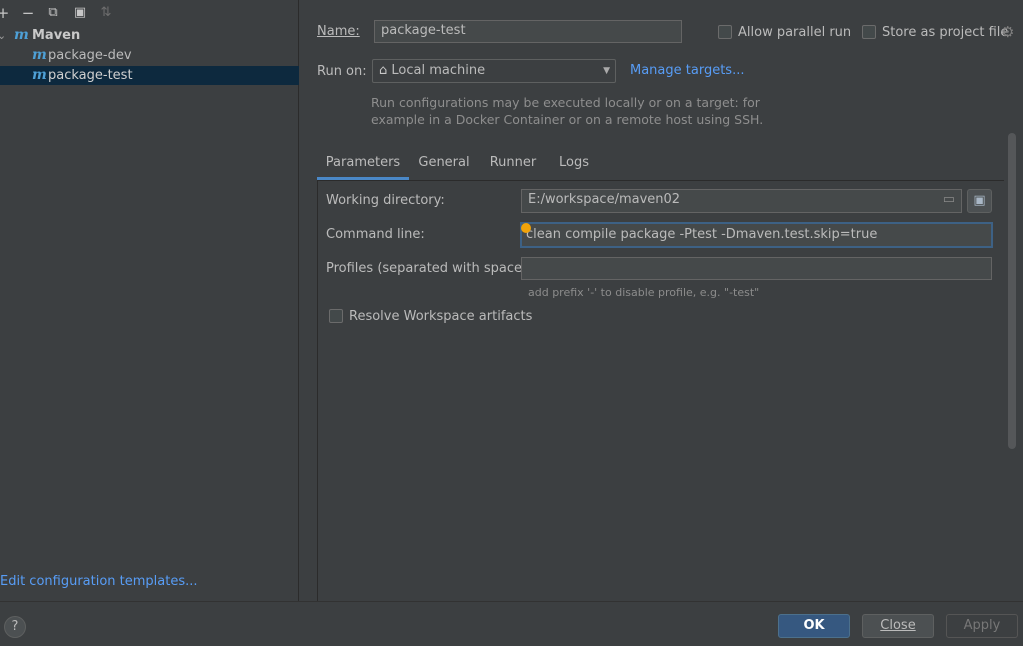  I want to click on expand-arrow-icon: ⌄, so click(3, 35).